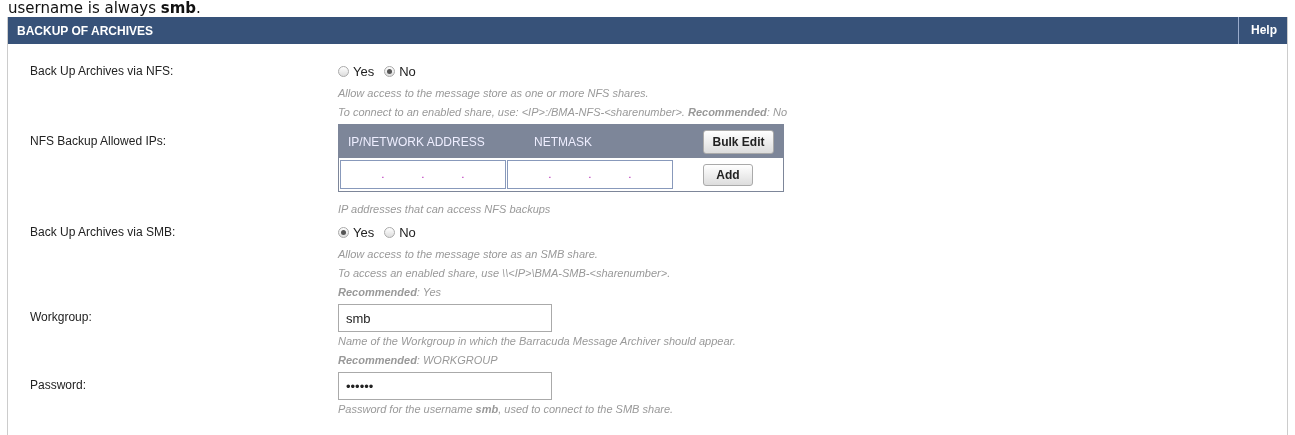 This screenshot has height=435, width=1295. What do you see at coordinates (537, 341) in the screenshot?
I see `help-text: Name of the Workgroup in which the Barracuda Message Archiver should appear.` at bounding box center [537, 341].